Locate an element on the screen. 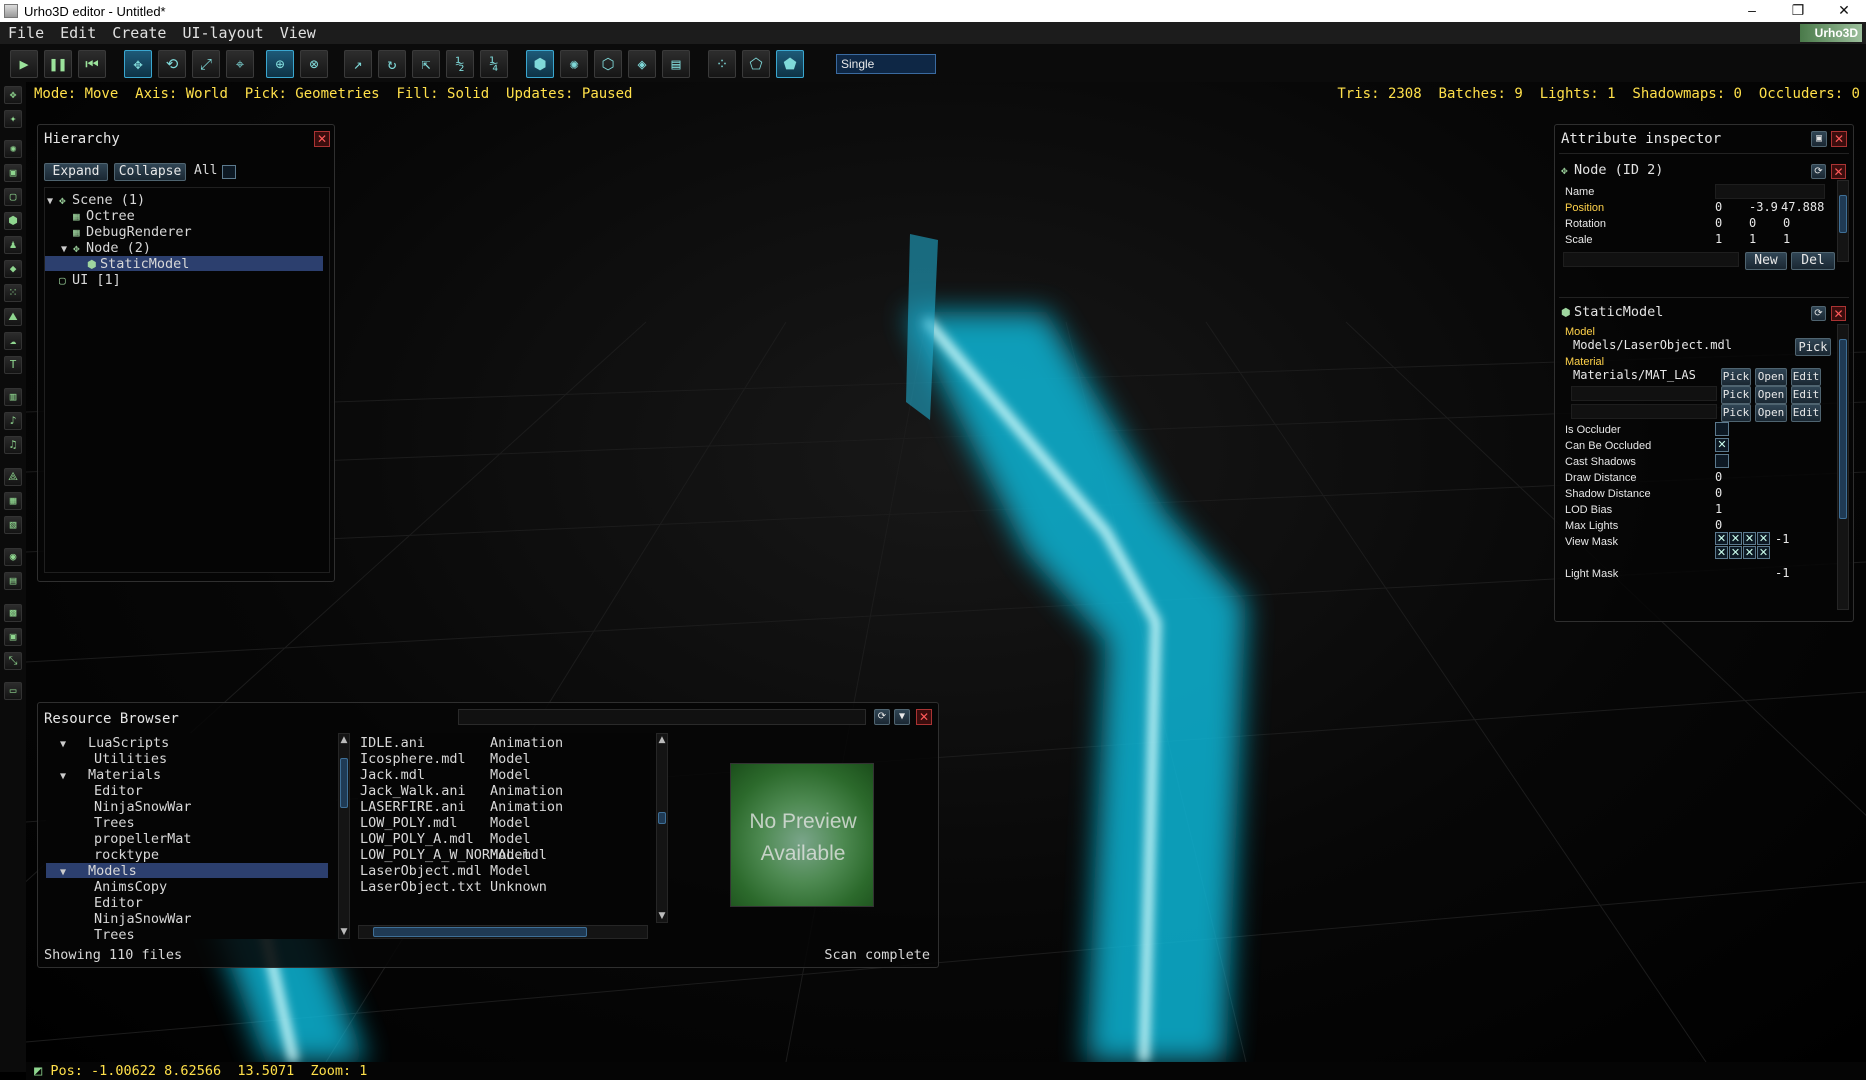  scale-tool-icon: ⤢ is located at coordinates (206, 64).